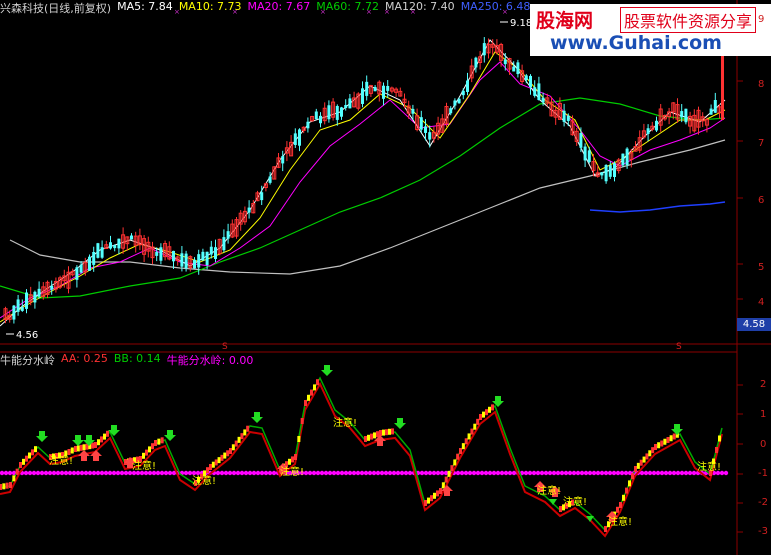 This screenshot has width=771, height=555. I want to click on indicator-panel-header: 牛能分水岭 AA: 0.25 BB: 0.14 牛能分水岭: 0.00, so click(129, 360).